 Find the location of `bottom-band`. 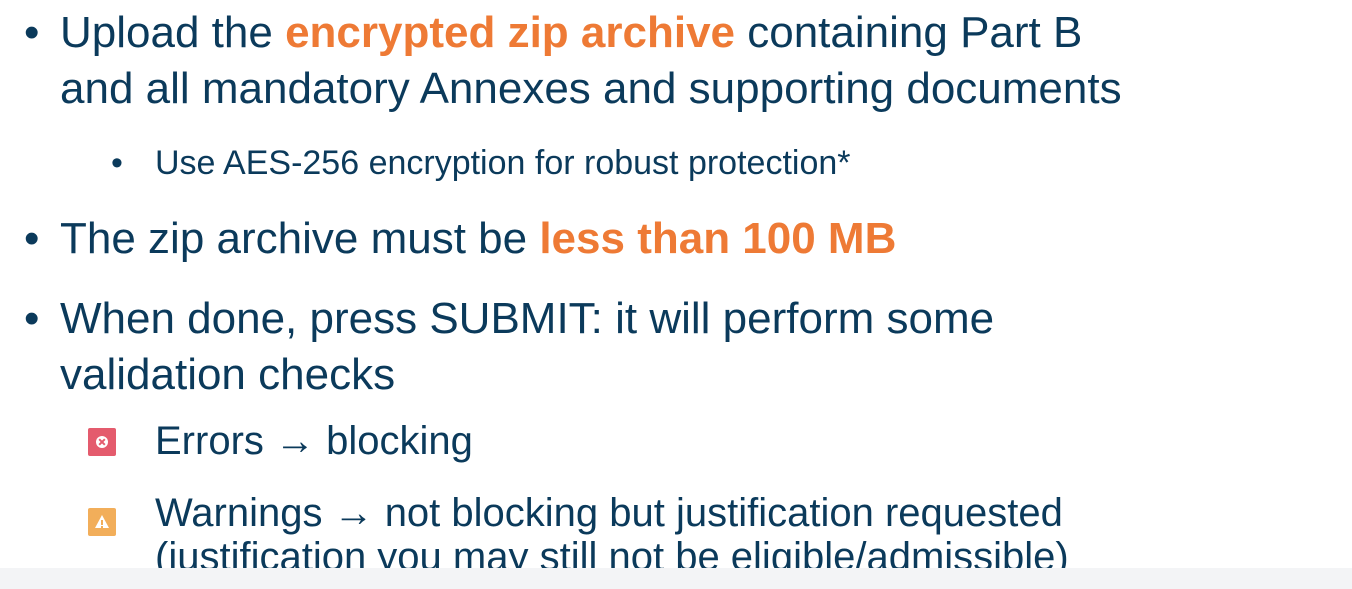

bottom-band is located at coordinates (676, 578).